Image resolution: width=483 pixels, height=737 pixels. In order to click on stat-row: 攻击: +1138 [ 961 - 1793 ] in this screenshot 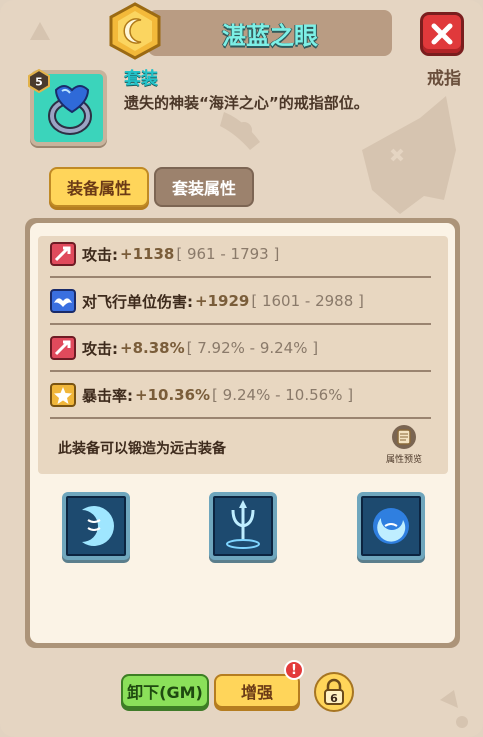, I will do `click(240, 255)`.